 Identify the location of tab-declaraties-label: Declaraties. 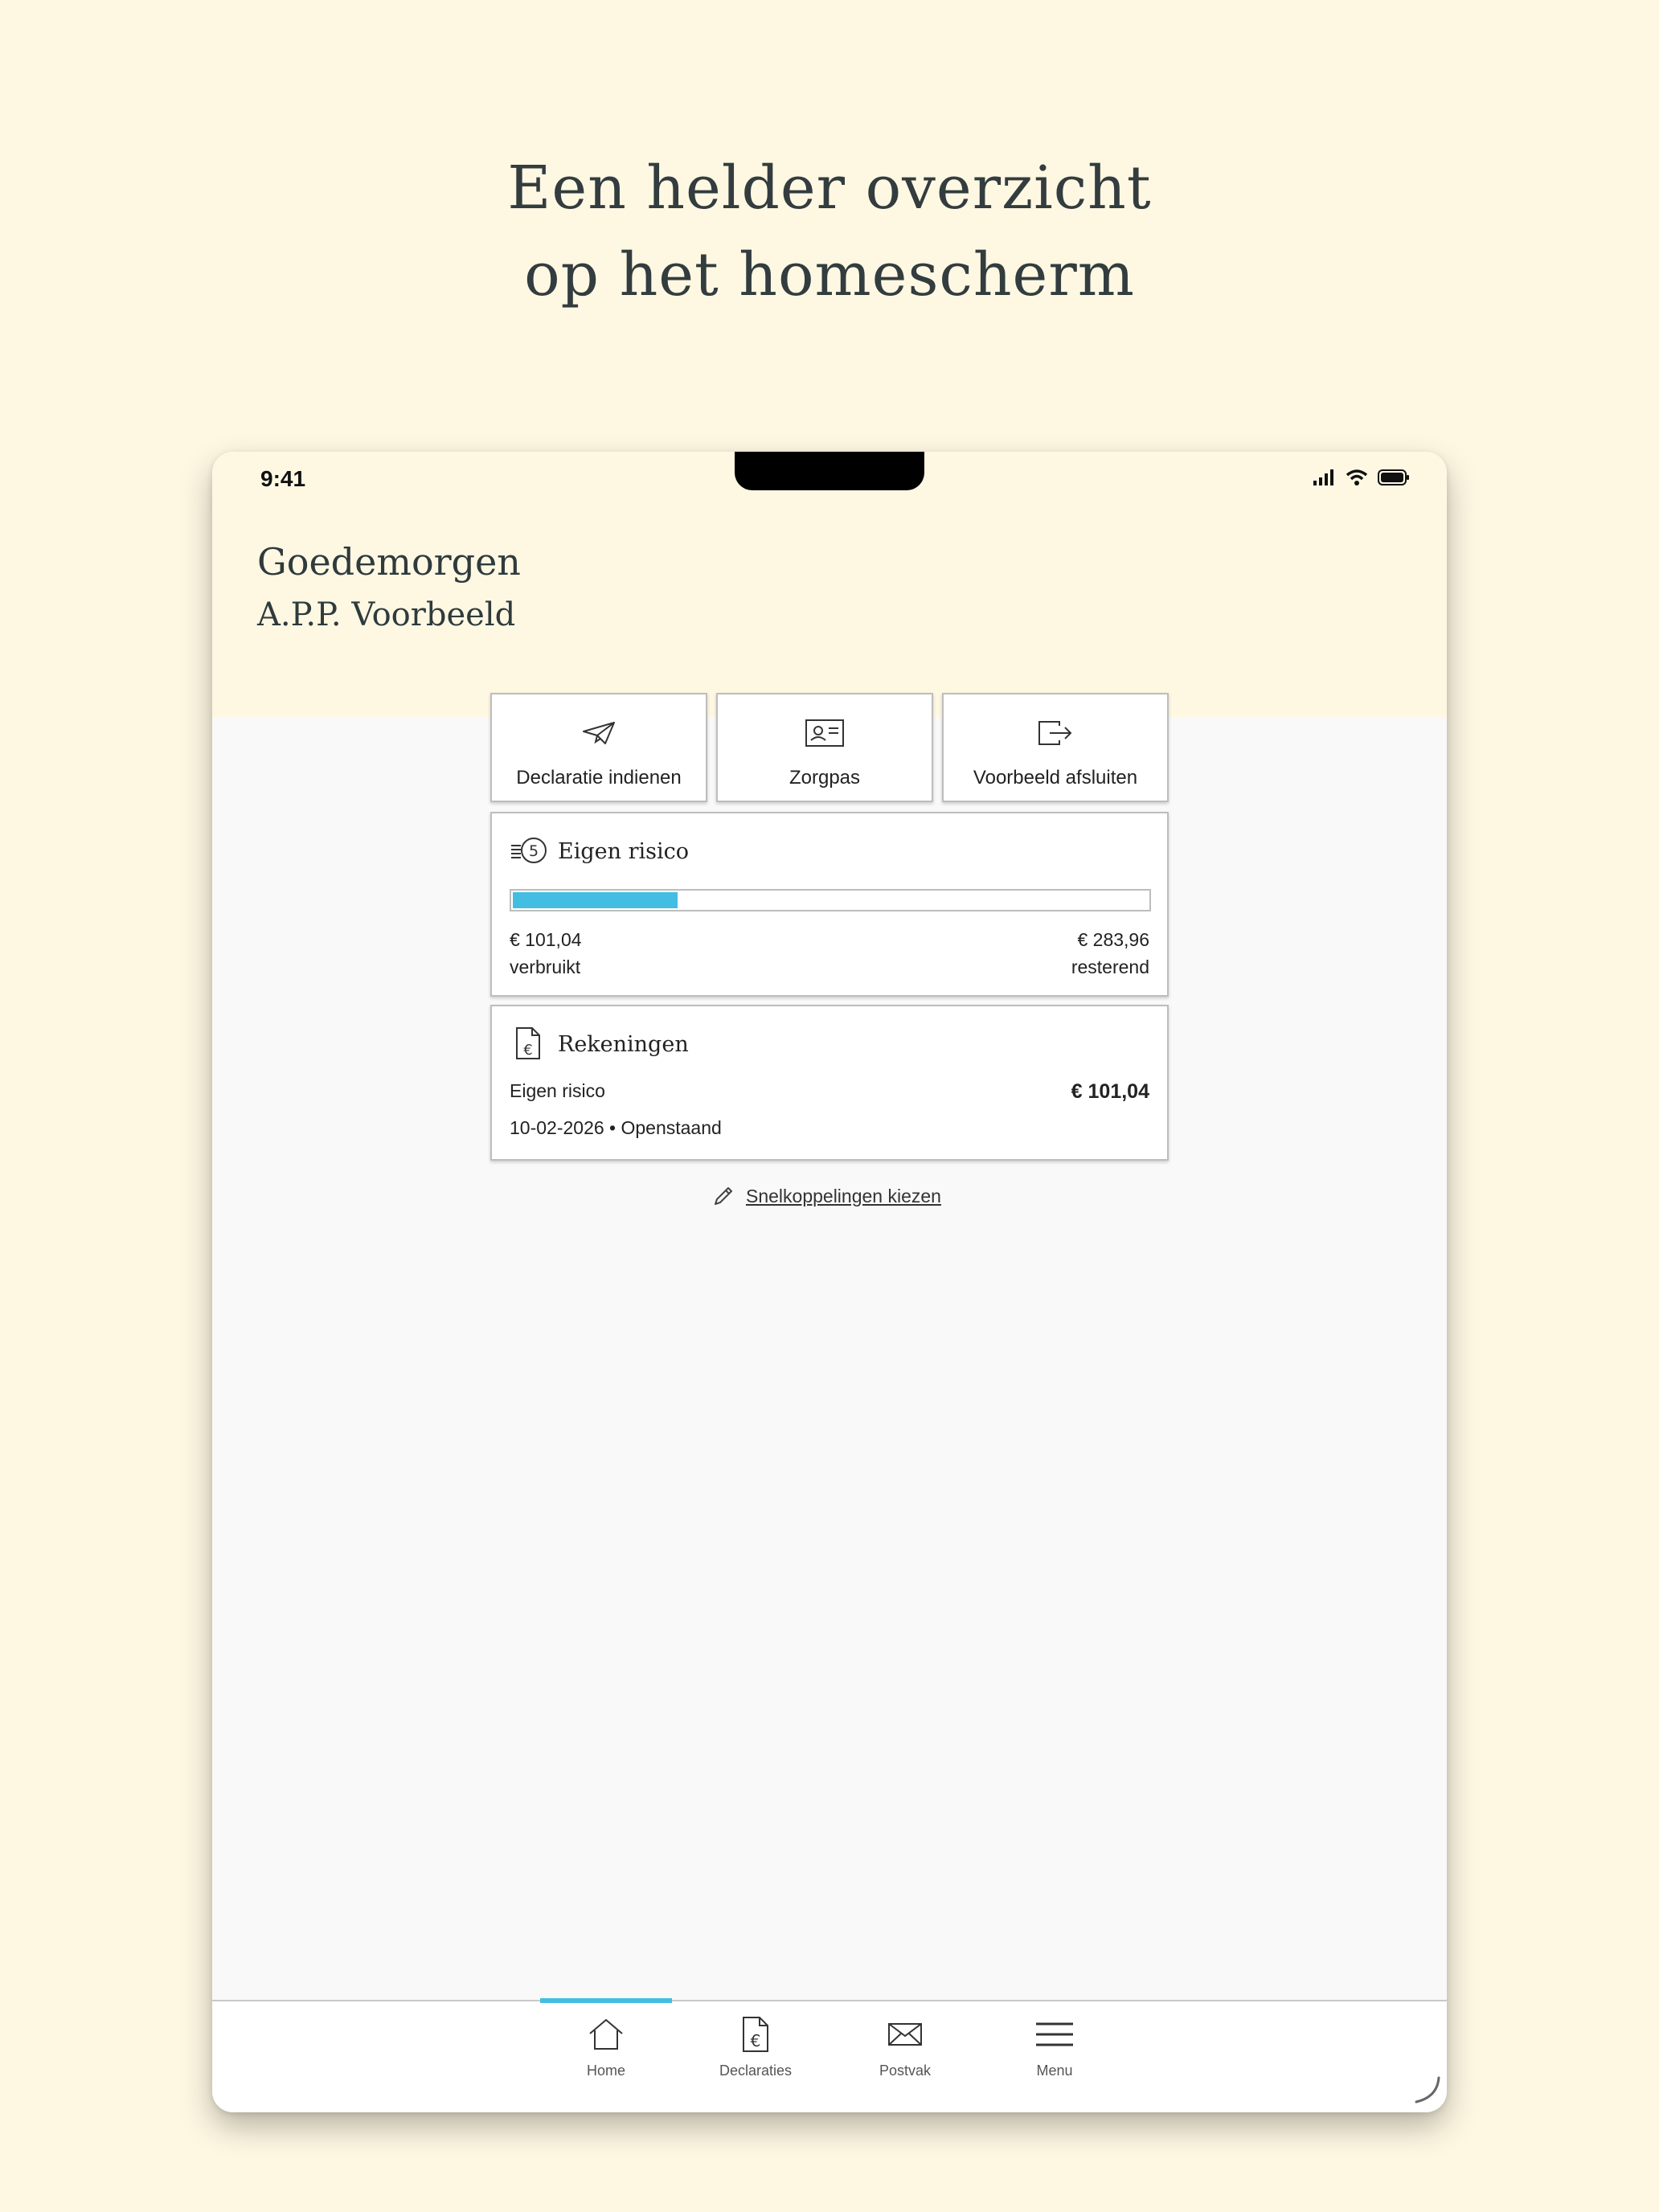
(756, 2070).